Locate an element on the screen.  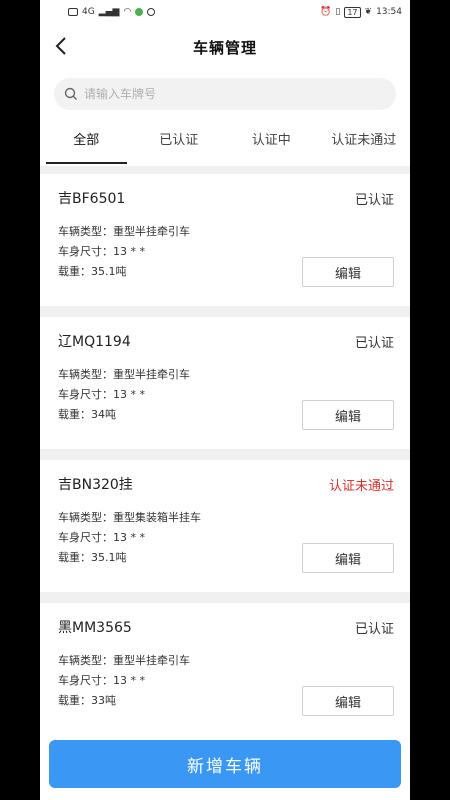
status-tabs: 全部 已认证 认证中 认证未通过 is located at coordinates (225, 143).